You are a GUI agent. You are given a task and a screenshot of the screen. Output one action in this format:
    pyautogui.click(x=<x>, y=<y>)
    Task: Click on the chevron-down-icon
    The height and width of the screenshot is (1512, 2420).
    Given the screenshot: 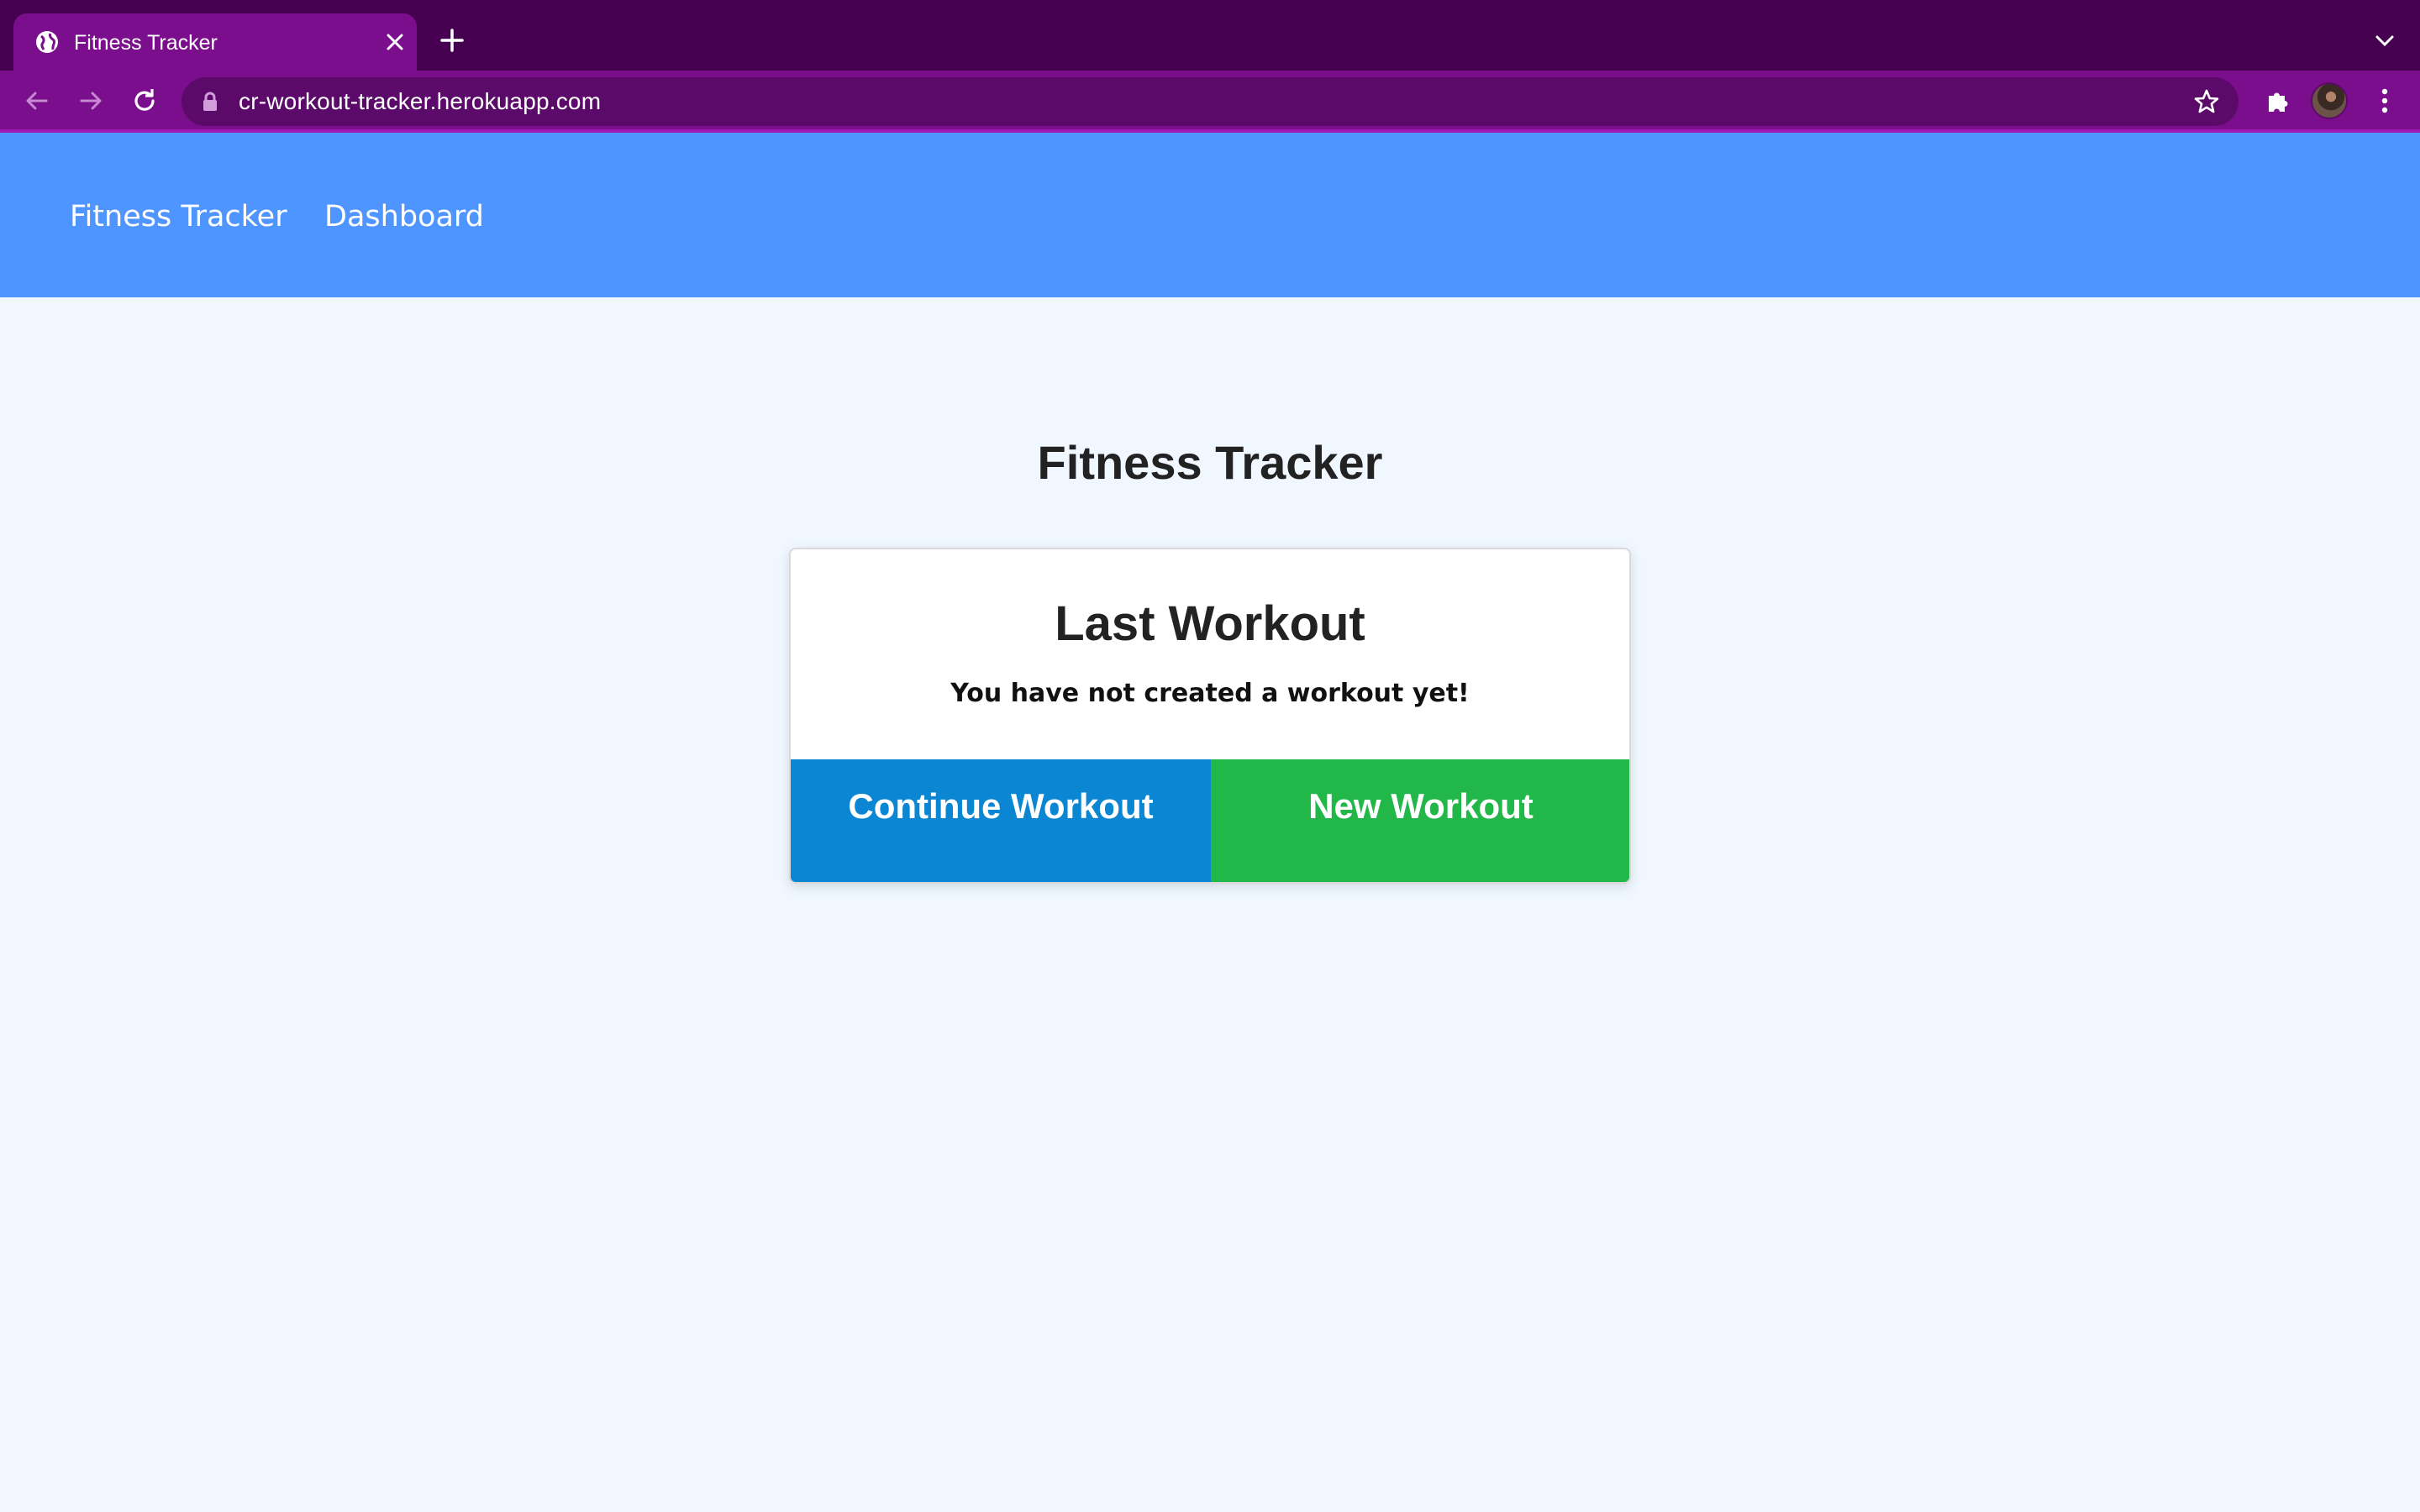 What is the action you would take?
    pyautogui.click(x=2385, y=41)
    